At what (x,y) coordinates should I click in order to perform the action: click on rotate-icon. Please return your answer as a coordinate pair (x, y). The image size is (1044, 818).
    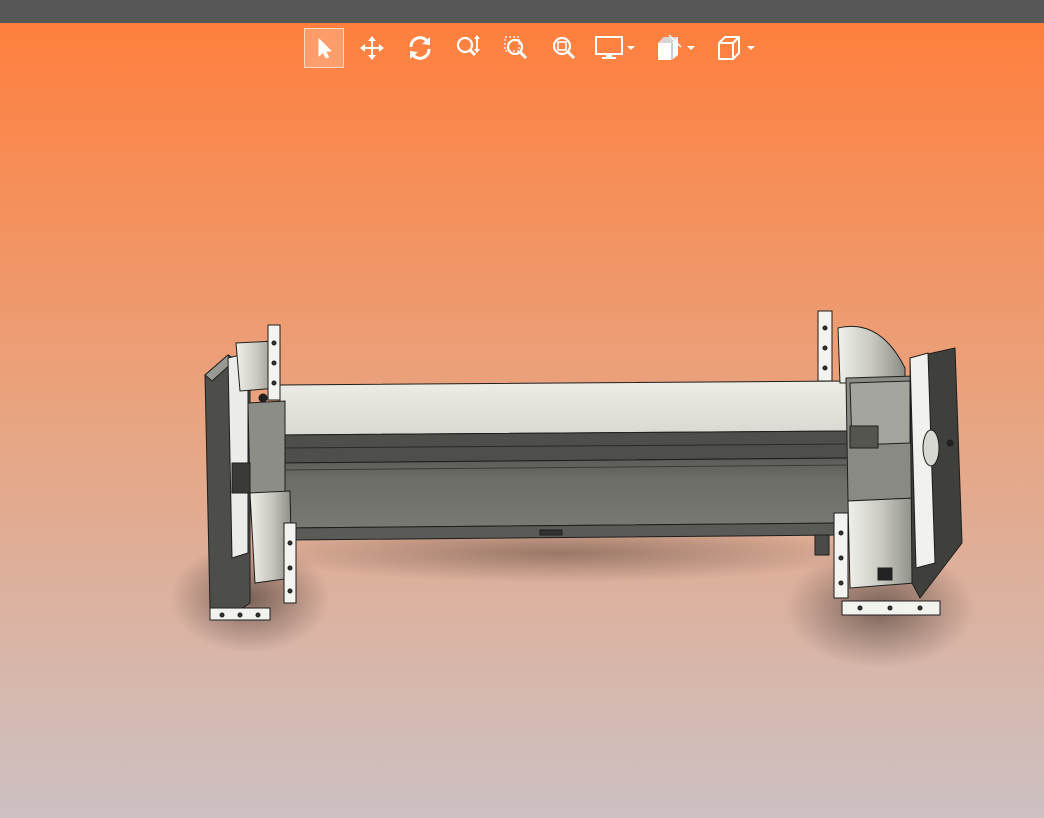
    Looking at the image, I should click on (420, 48).